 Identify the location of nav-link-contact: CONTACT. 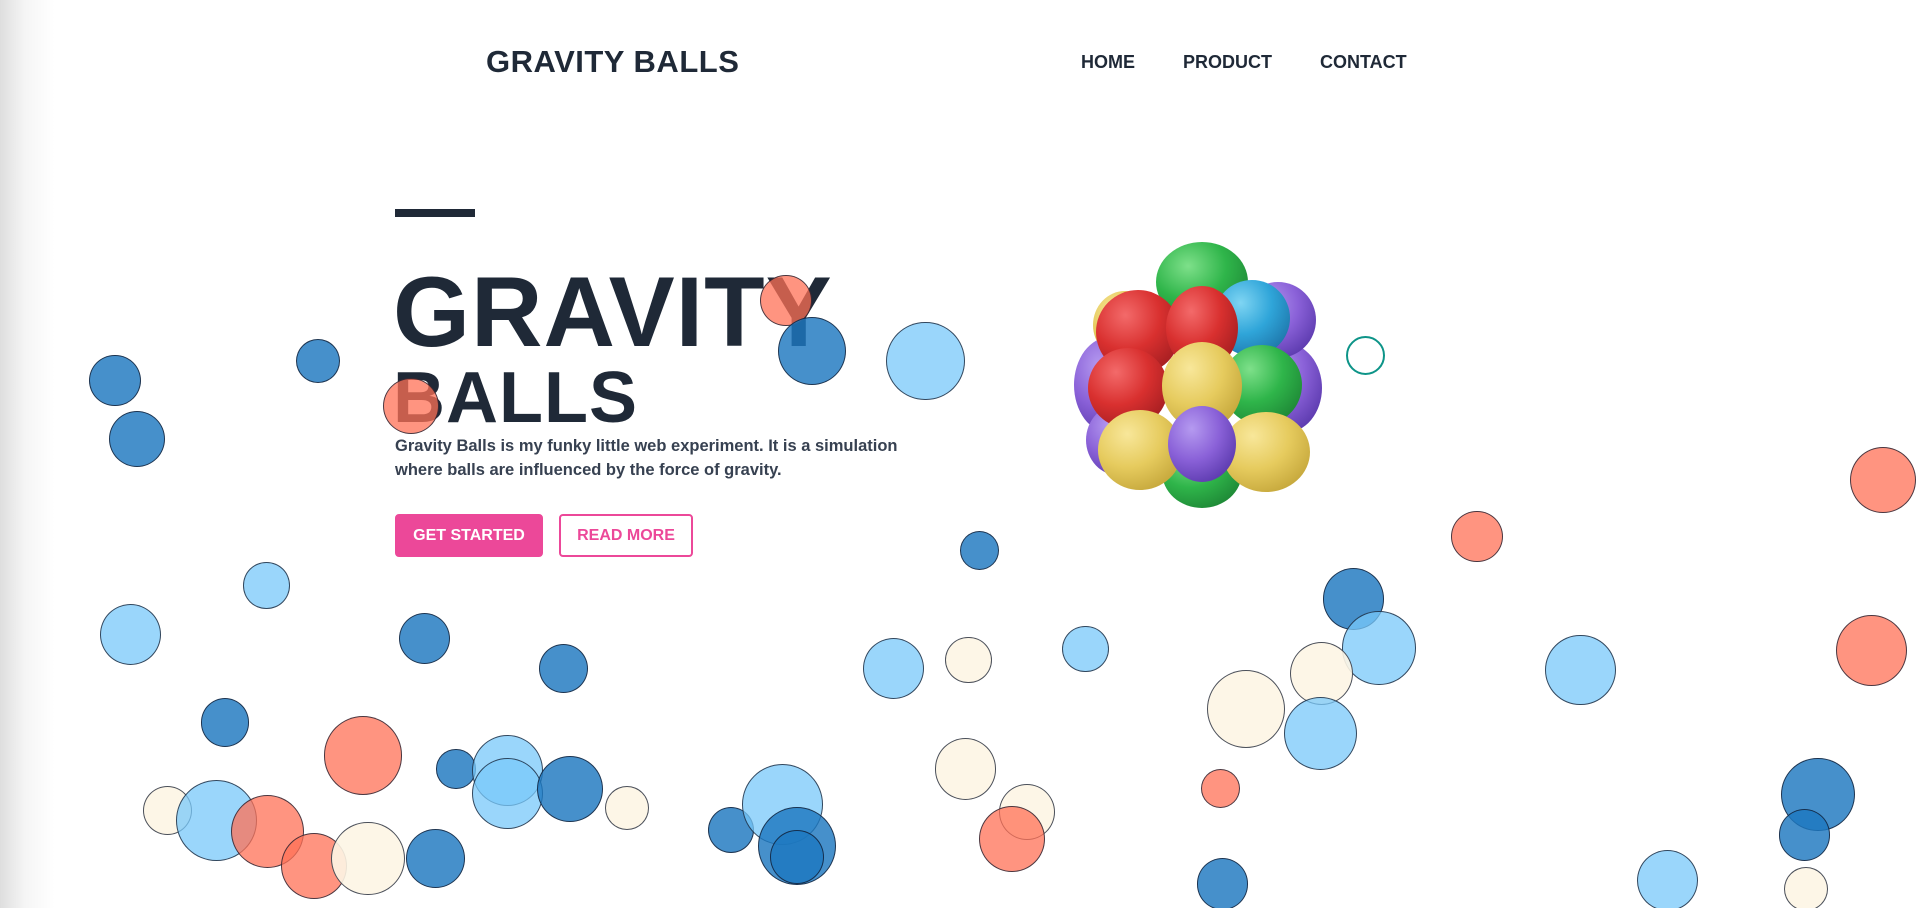
(1363, 62).